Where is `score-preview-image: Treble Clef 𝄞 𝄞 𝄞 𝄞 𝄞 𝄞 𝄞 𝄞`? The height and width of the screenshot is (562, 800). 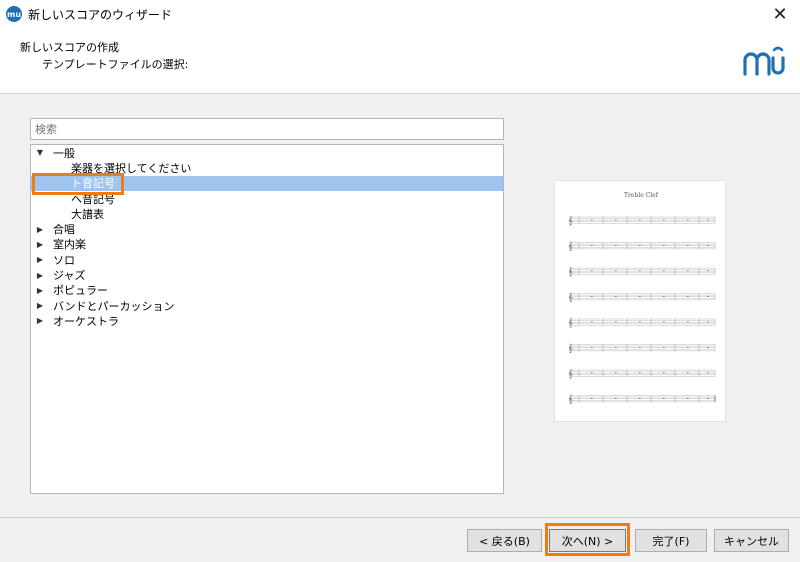
score-preview-image: Treble Clef 𝄞 𝄞 𝄞 𝄞 𝄞 𝄞 𝄞 𝄞 is located at coordinates (642, 298).